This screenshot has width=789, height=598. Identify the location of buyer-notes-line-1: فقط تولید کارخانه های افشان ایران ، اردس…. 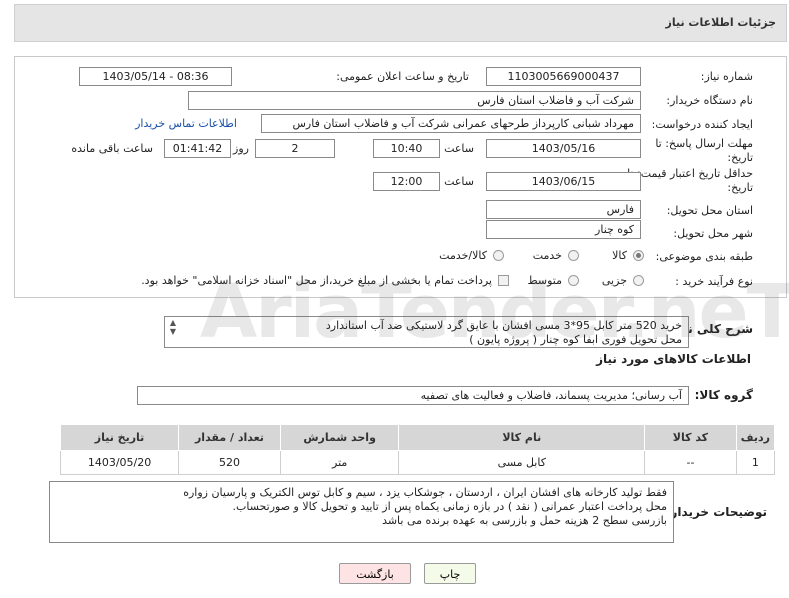
(425, 492).